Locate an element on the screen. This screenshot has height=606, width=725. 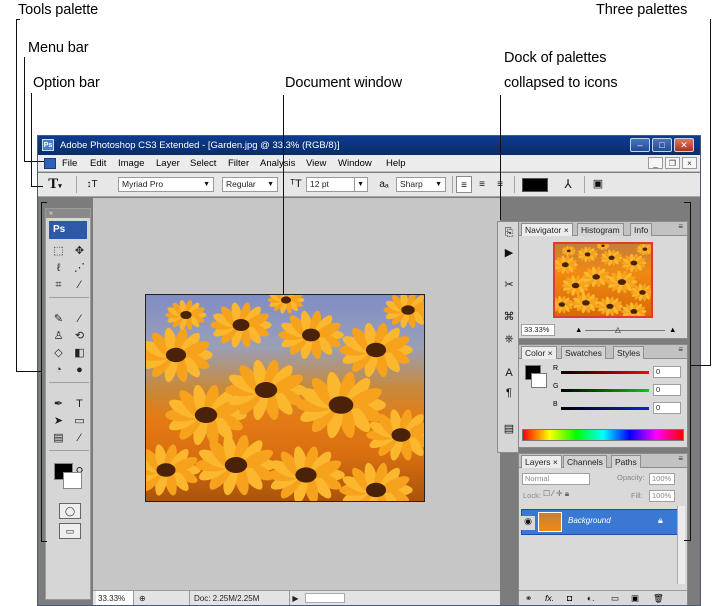
eye-icon: ◉ is located at coordinates (528, 523).